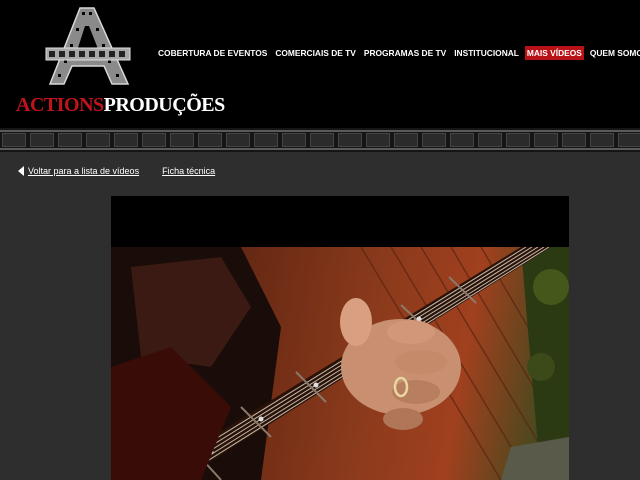 Image resolution: width=640 pixels, height=480 pixels. What do you see at coordinates (315, 53) in the screenshot?
I see `nav-item-comerciais-de-tv: COMERCIAIS DE TV` at bounding box center [315, 53].